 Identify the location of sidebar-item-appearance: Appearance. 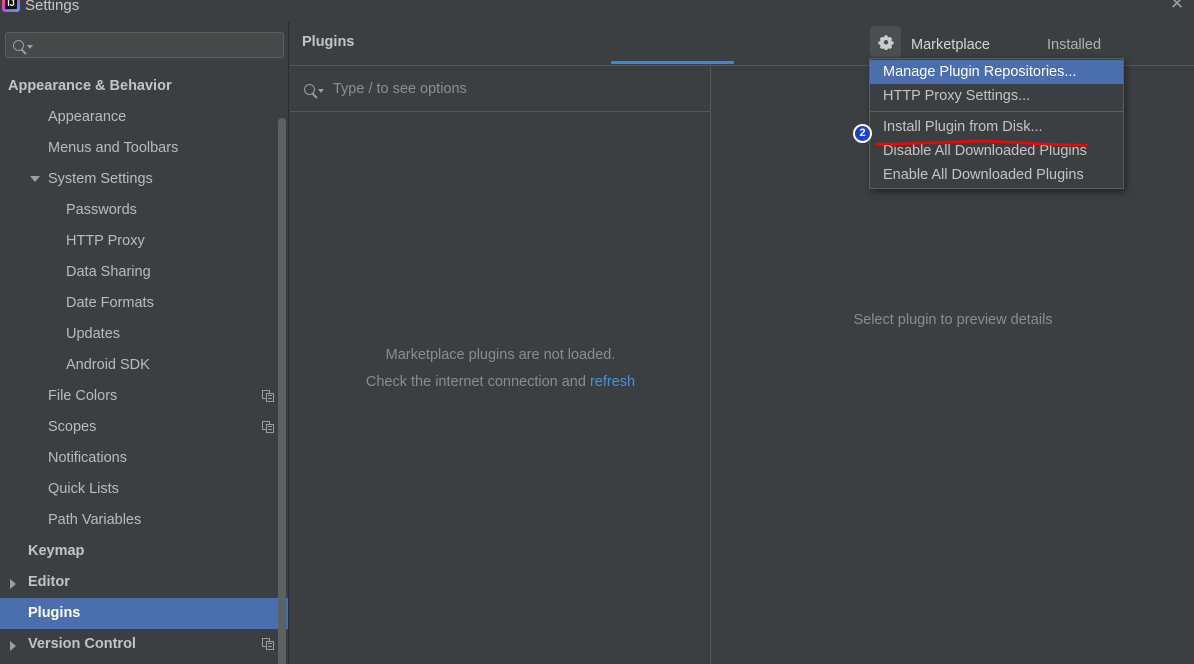
(144, 117).